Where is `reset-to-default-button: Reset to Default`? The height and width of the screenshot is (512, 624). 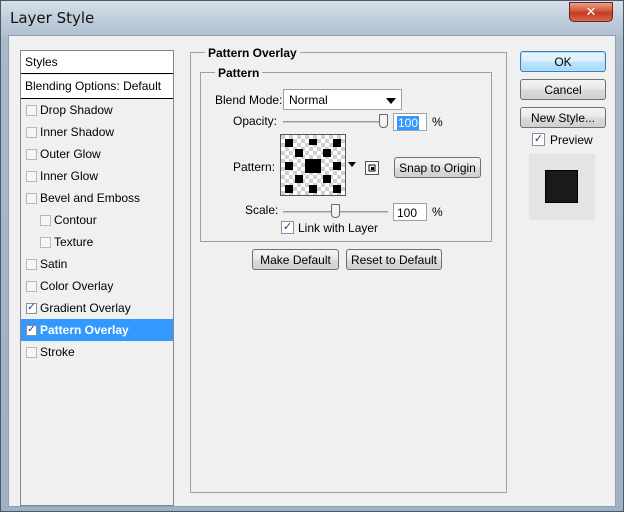 reset-to-default-button: Reset to Default is located at coordinates (394, 259).